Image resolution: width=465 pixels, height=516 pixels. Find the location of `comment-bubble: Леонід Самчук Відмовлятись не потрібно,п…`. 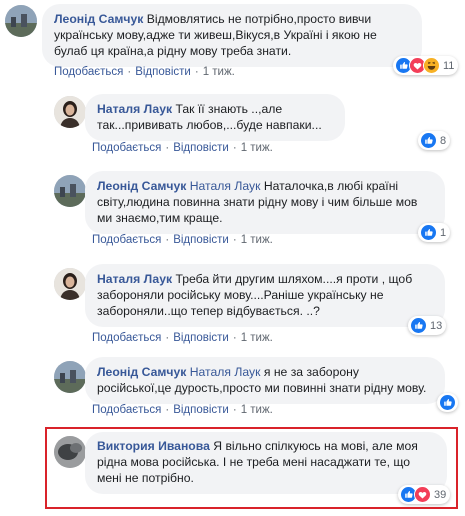

comment-bubble: Леонід Самчук Відмовлятись не потрібно,п… is located at coordinates (232, 35).